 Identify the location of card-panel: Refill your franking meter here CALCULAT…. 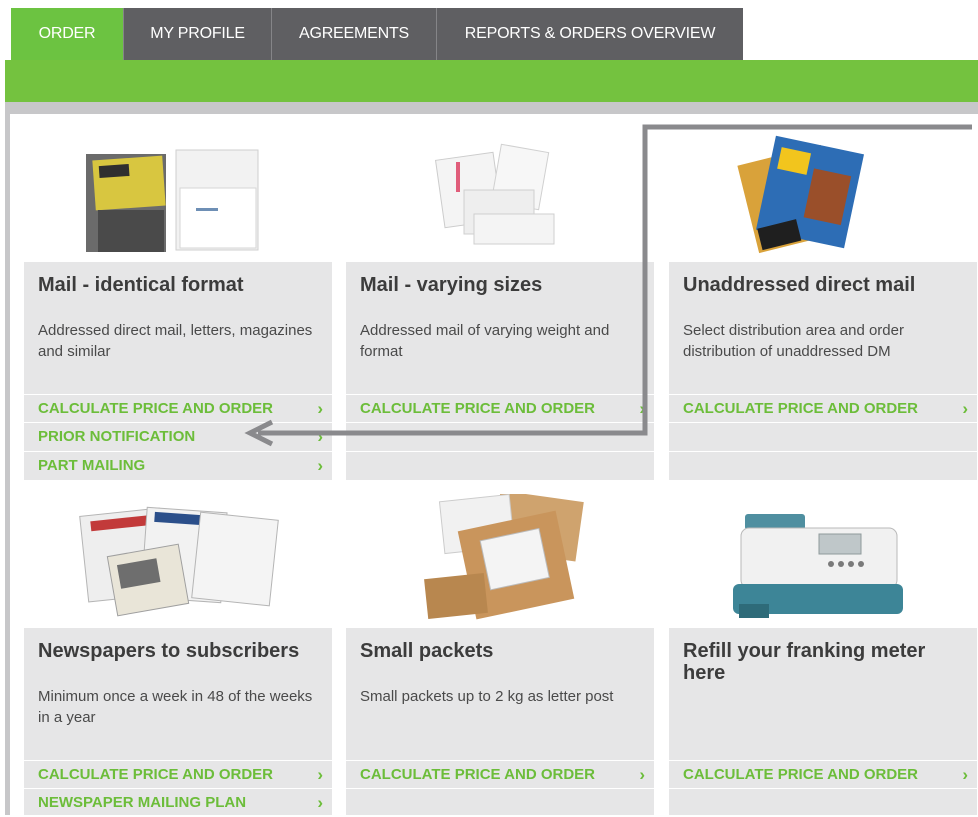
(823, 721).